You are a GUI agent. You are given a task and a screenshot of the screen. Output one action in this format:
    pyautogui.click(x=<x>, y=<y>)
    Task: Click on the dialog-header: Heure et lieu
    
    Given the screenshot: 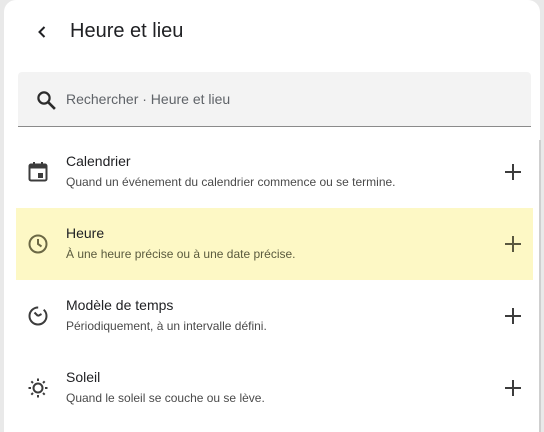 What is the action you would take?
    pyautogui.click(x=272, y=31)
    